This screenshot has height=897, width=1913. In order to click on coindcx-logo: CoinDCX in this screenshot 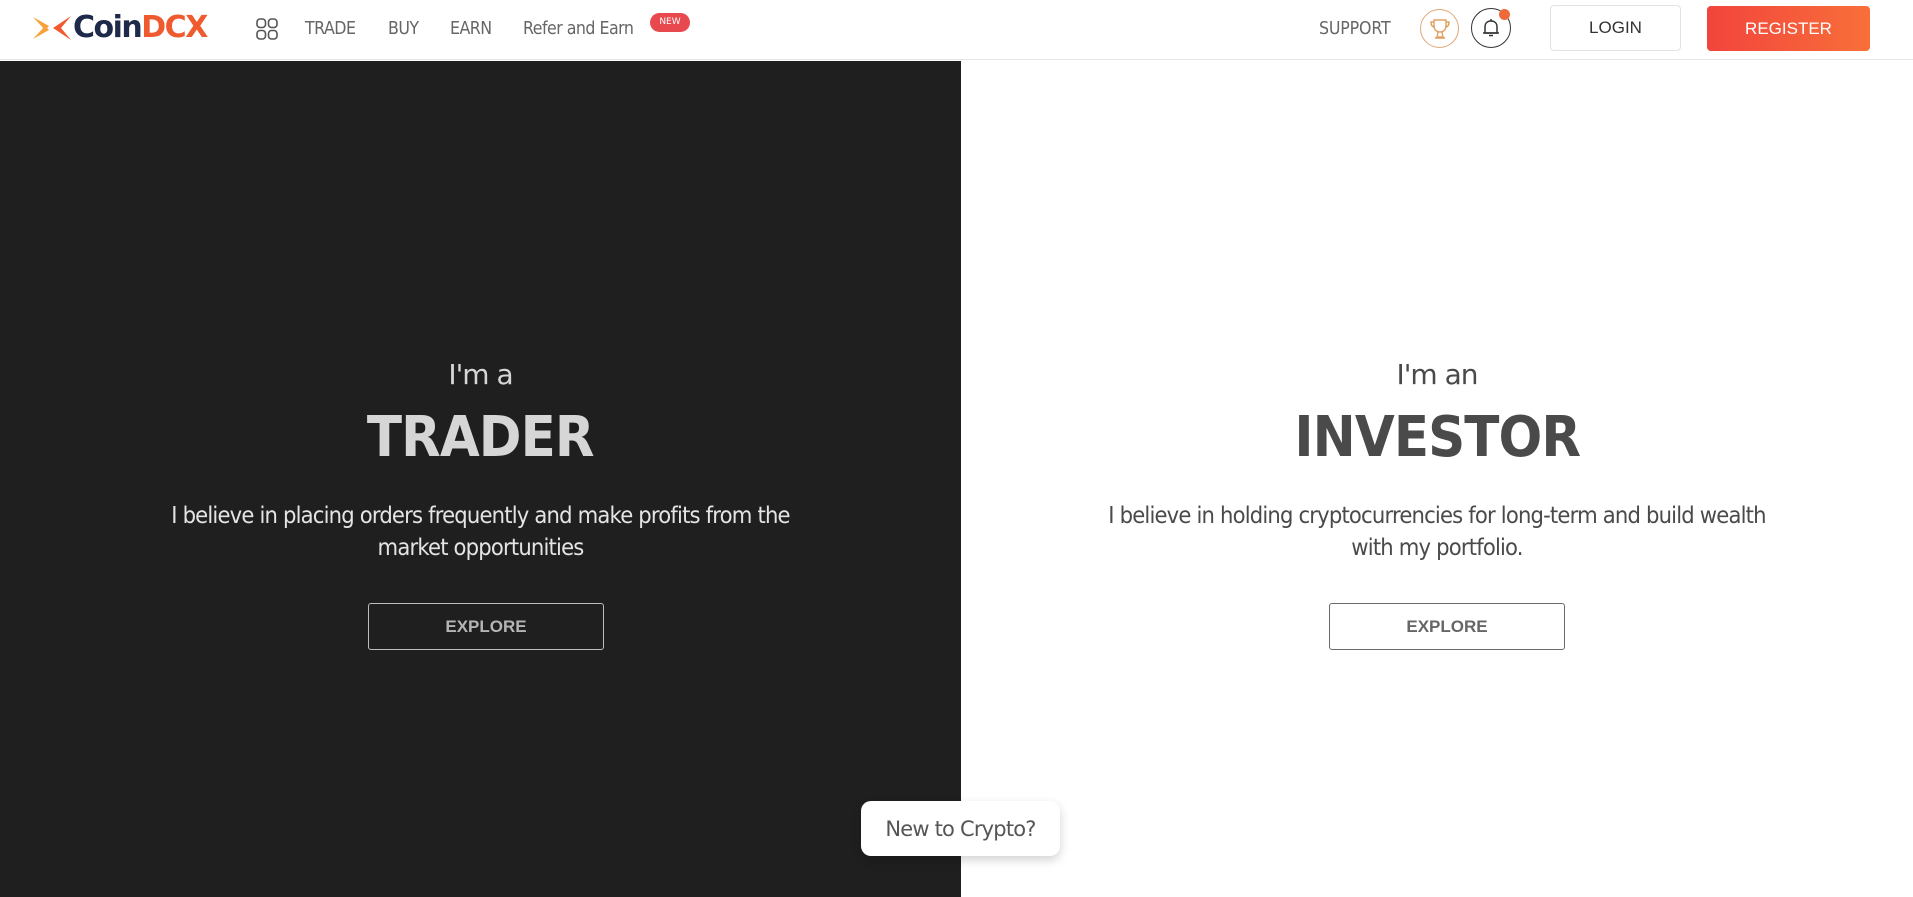, I will do `click(119, 27)`.